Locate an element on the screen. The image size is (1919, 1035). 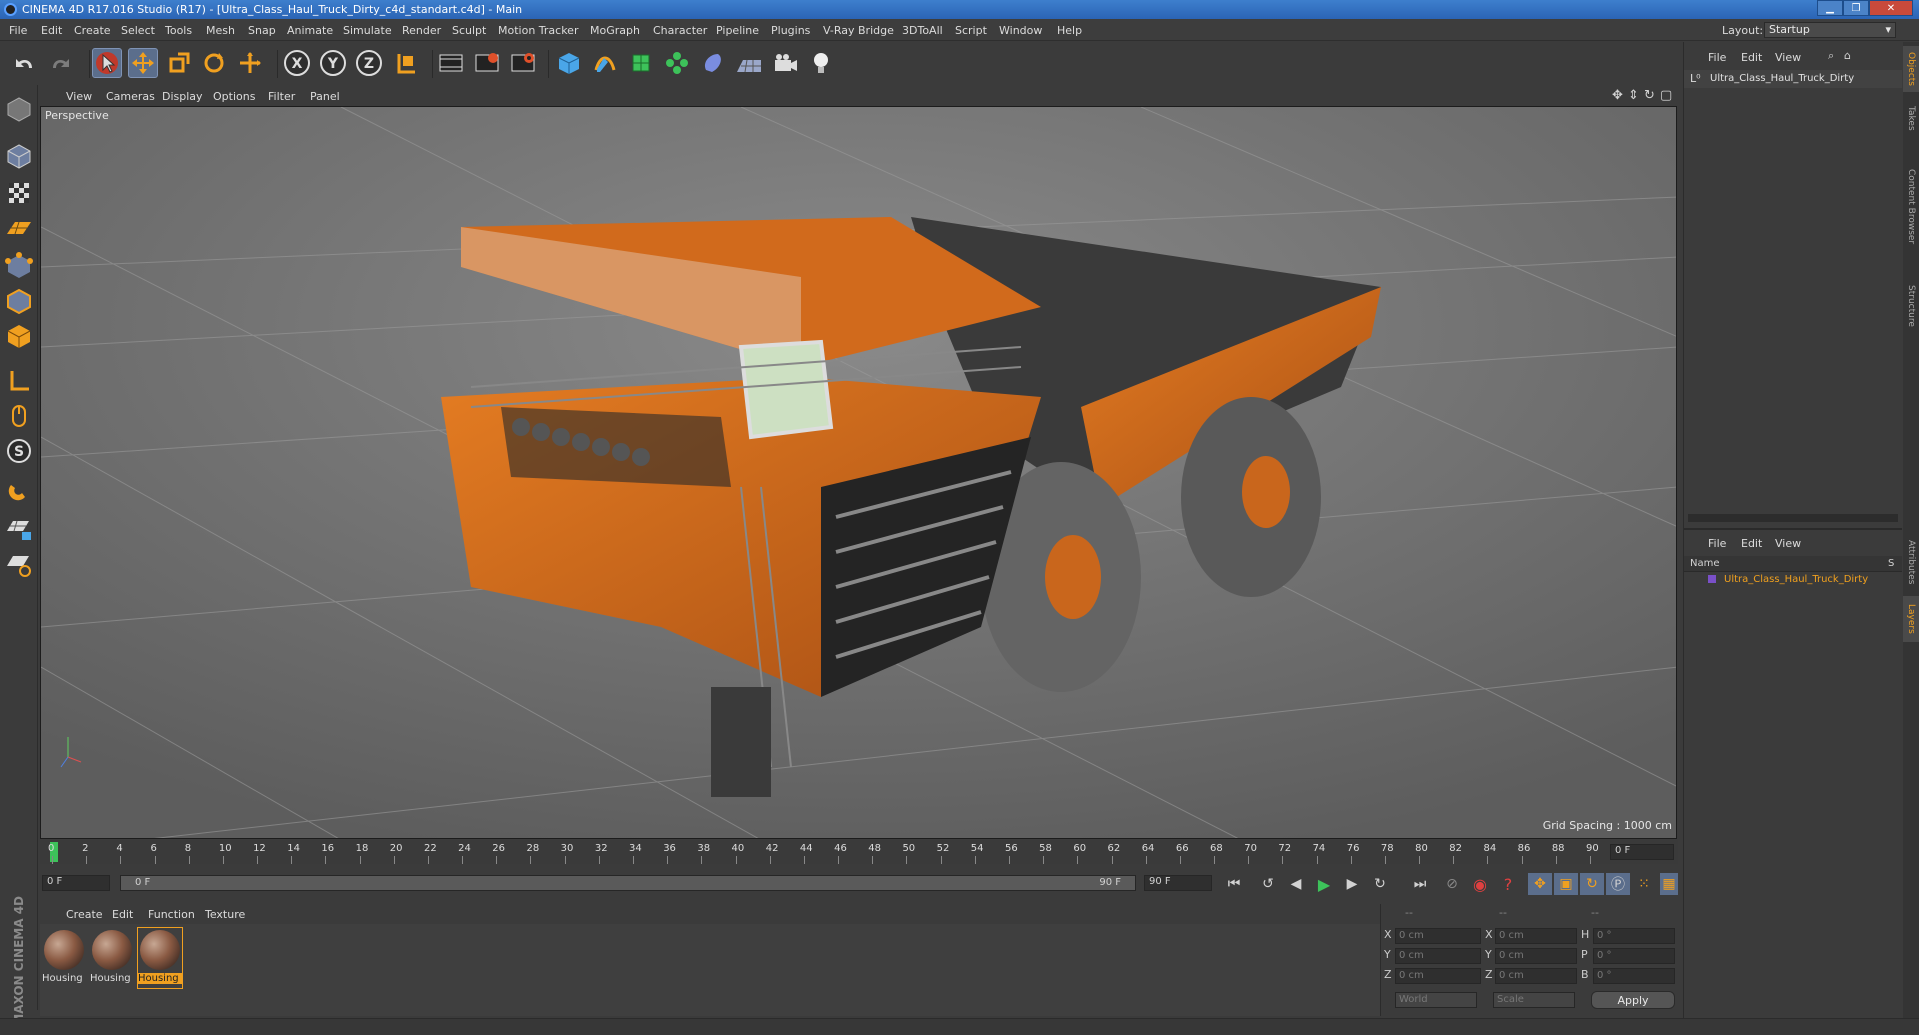
coordinate-system-icon is located at coordinates (406, 63).